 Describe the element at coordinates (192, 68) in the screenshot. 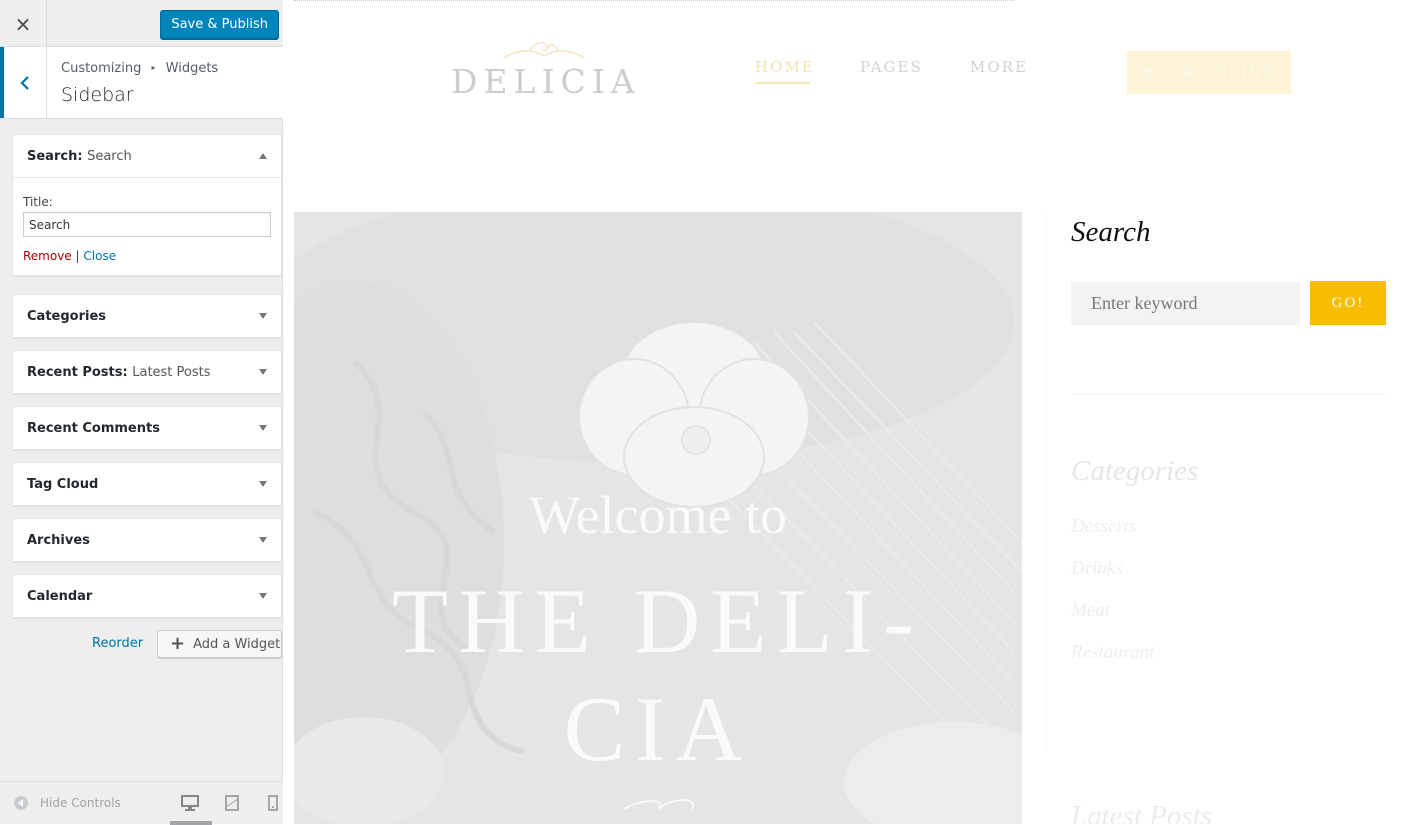

I see `breadcrumb-section: Widgets` at that location.